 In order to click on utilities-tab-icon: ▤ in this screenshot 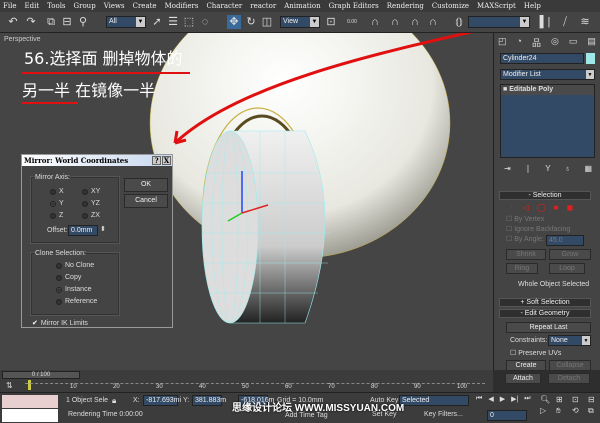, I will do `click(591, 42)`.